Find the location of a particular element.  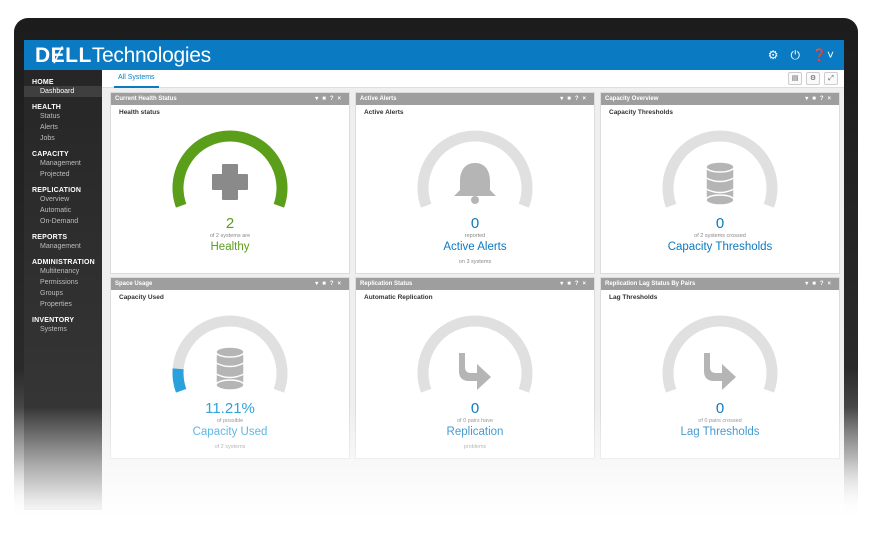

widget-subtitle: Lag Thresholds is located at coordinates (633, 297).